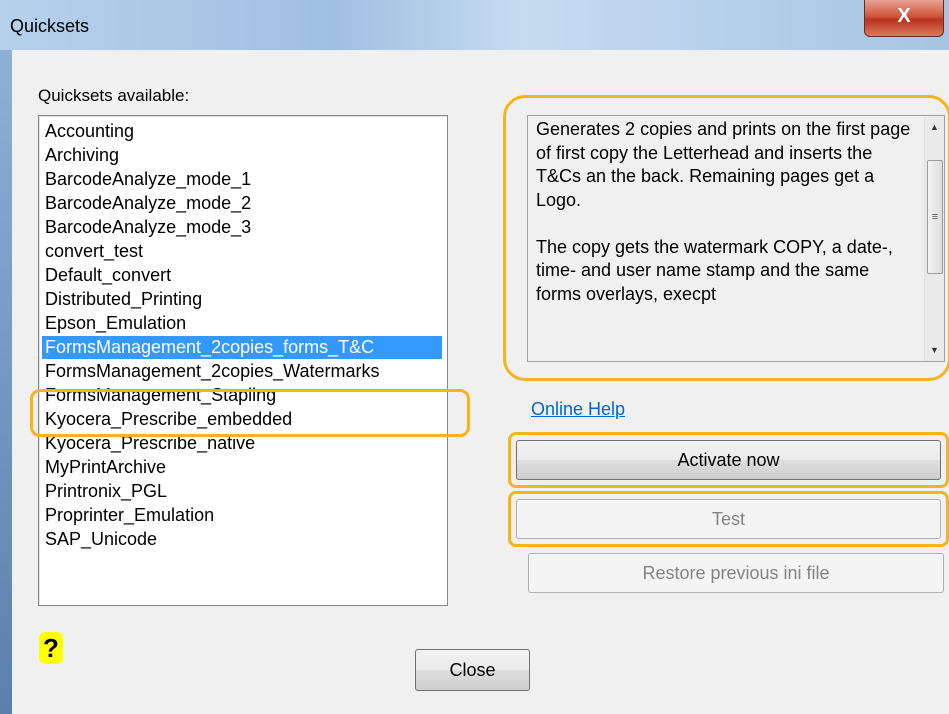 The image size is (949, 714). I want to click on restore-ini-button: Restore previous ini file, so click(736, 573).